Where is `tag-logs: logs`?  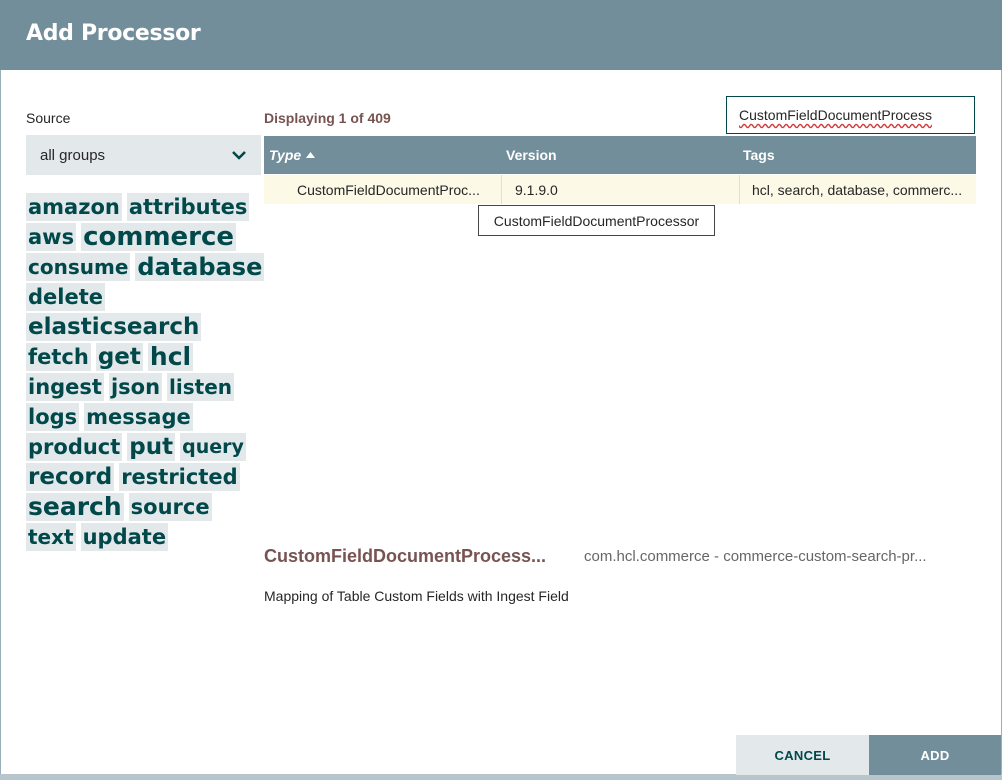
tag-logs: logs is located at coordinates (53, 417).